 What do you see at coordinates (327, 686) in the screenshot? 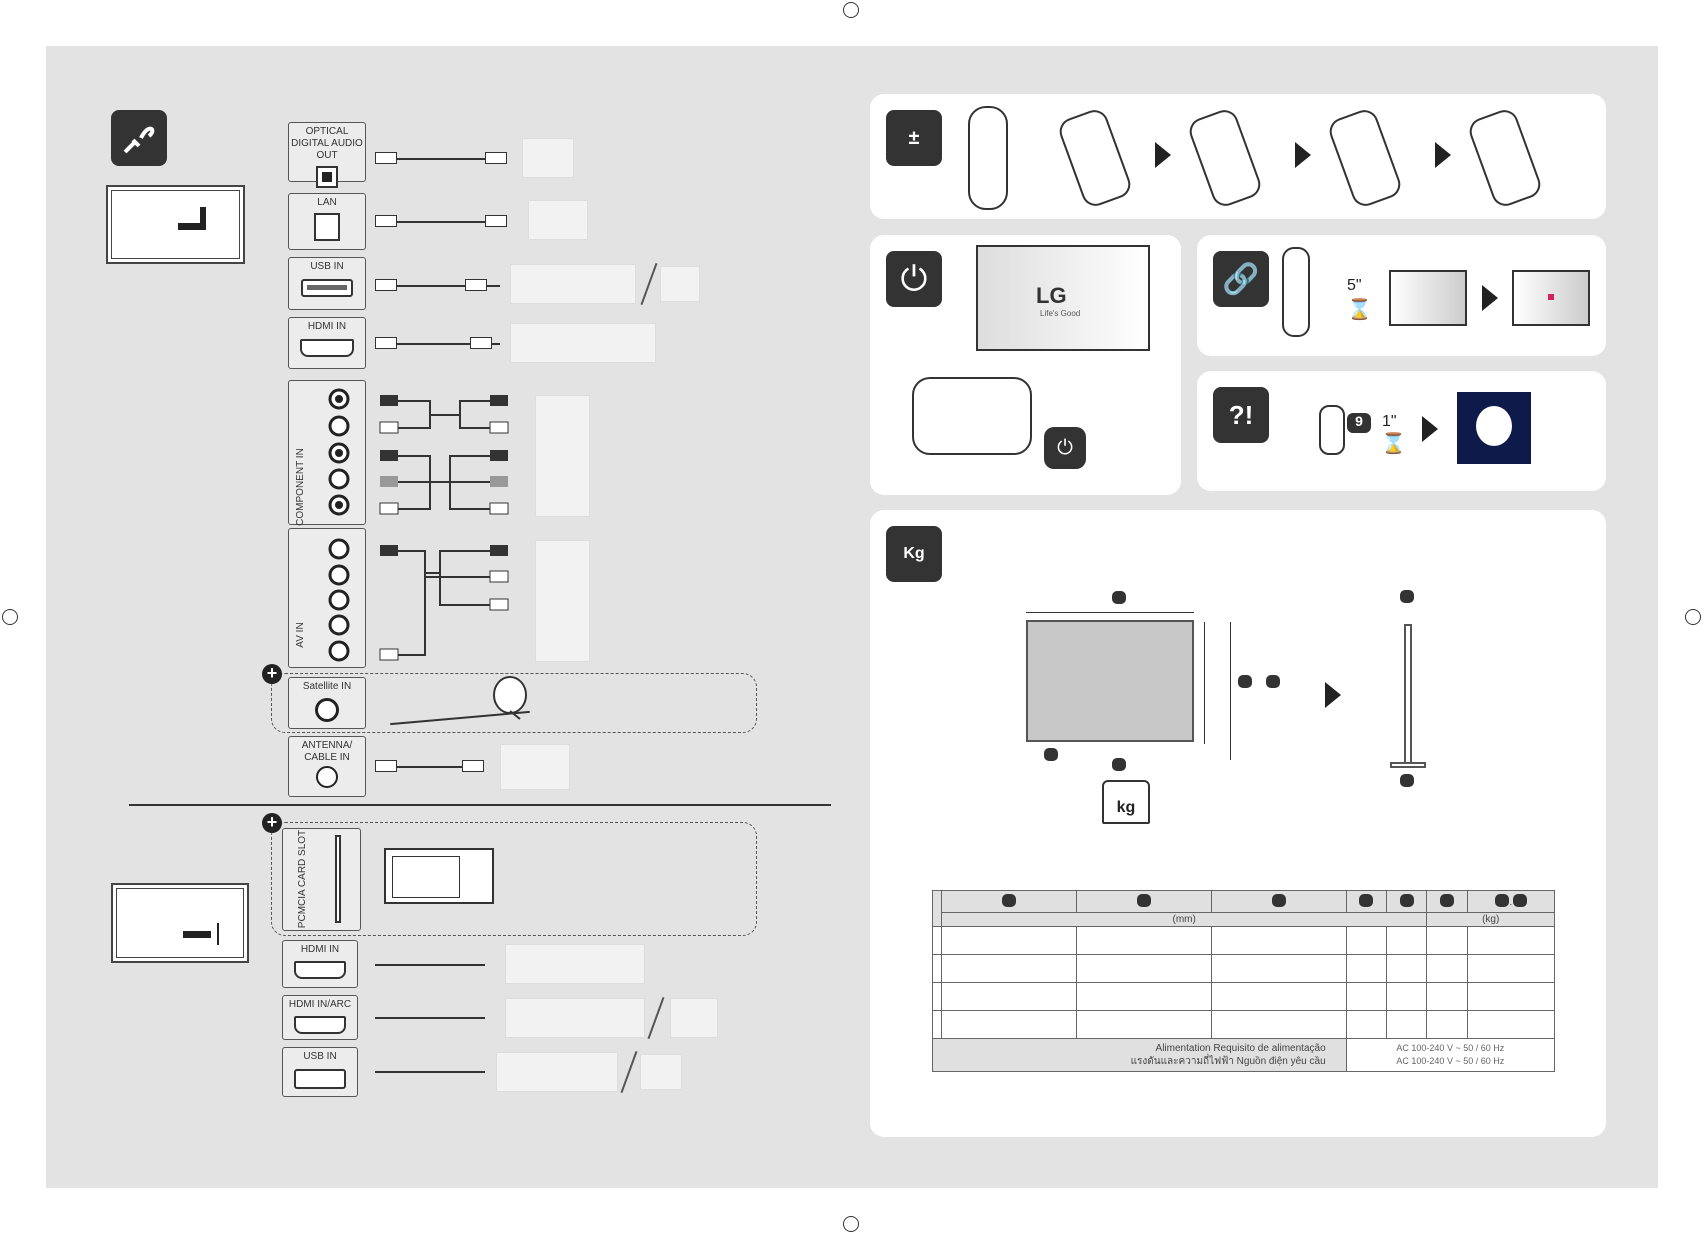
I see `port-label: Satellite IN` at bounding box center [327, 686].